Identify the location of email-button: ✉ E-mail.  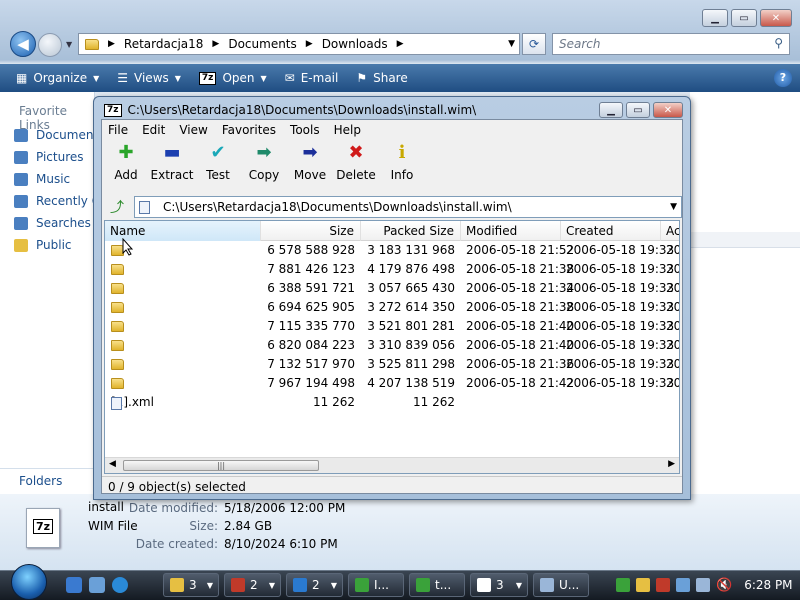
(312, 78).